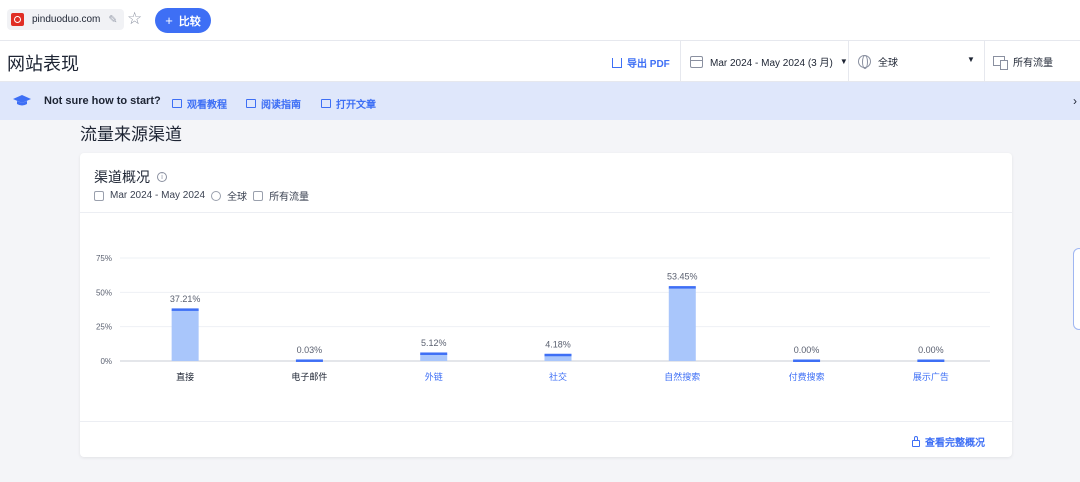 The width and height of the screenshot is (1080, 482). I want to click on open-article-link: 打开文章, so click(348, 103).